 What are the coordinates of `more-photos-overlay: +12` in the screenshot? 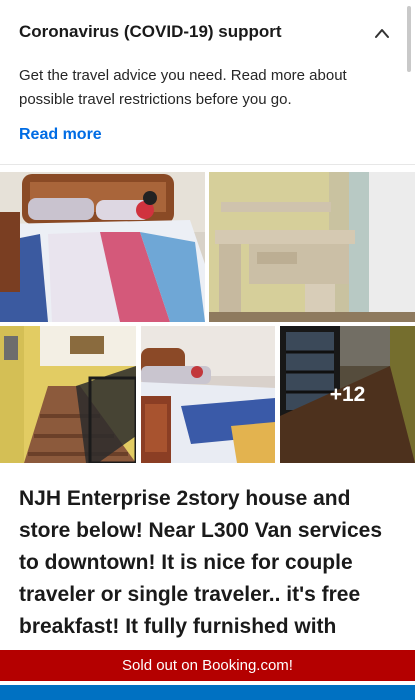 It's located at (347, 394).